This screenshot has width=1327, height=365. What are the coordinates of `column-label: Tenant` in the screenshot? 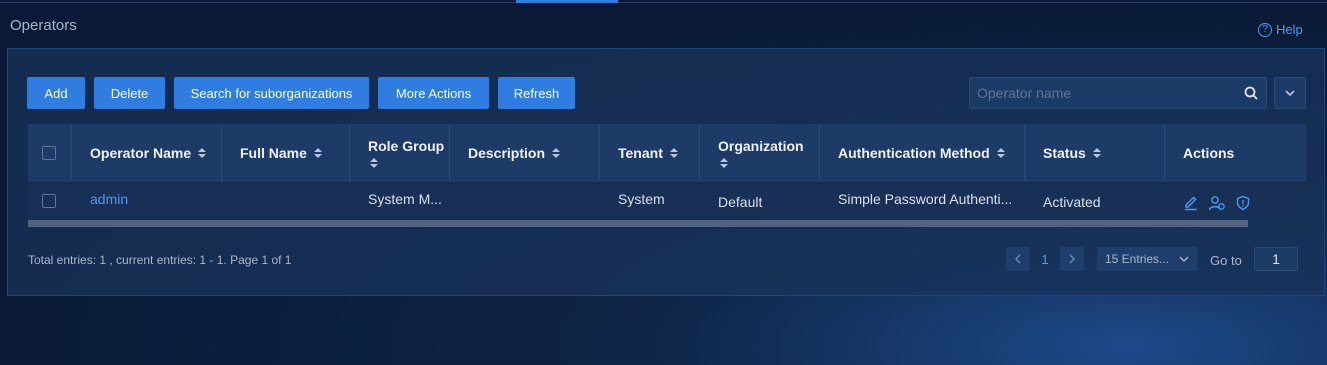 It's located at (640, 153).